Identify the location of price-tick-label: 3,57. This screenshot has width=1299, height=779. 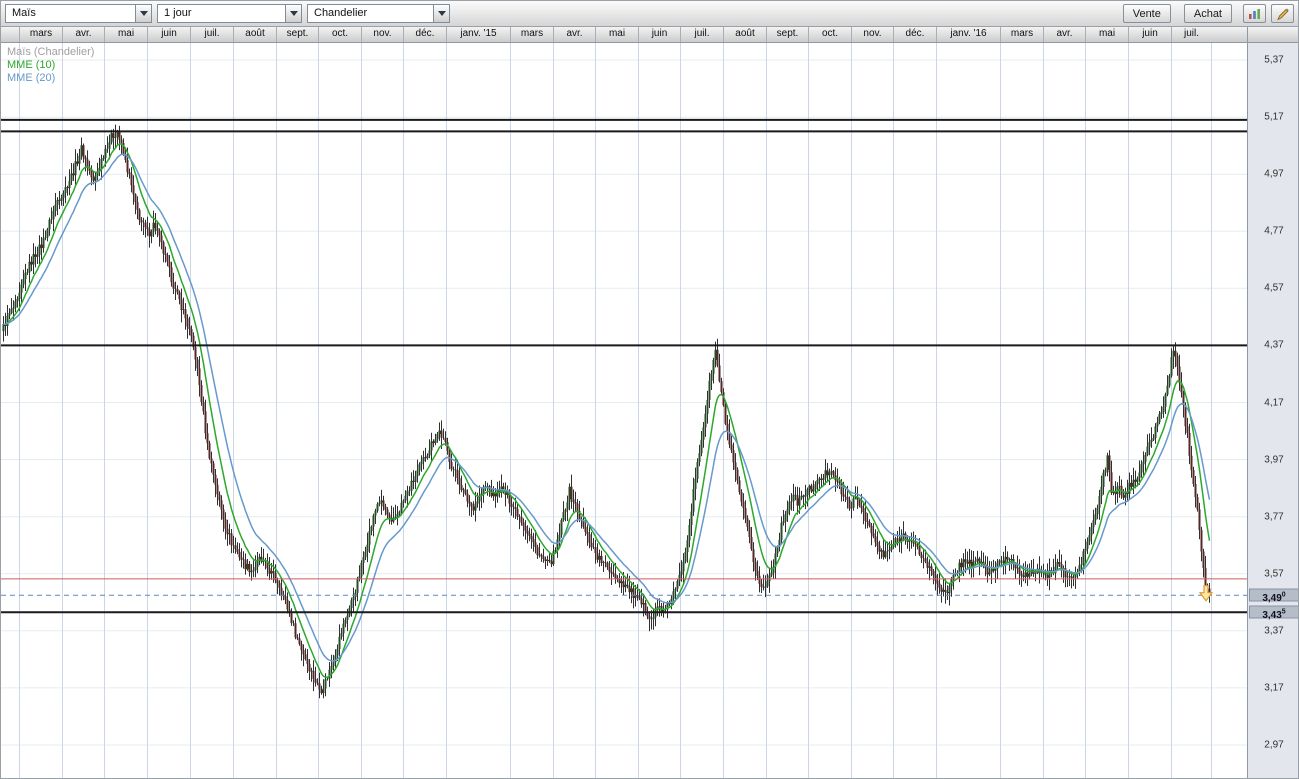
(1274, 574).